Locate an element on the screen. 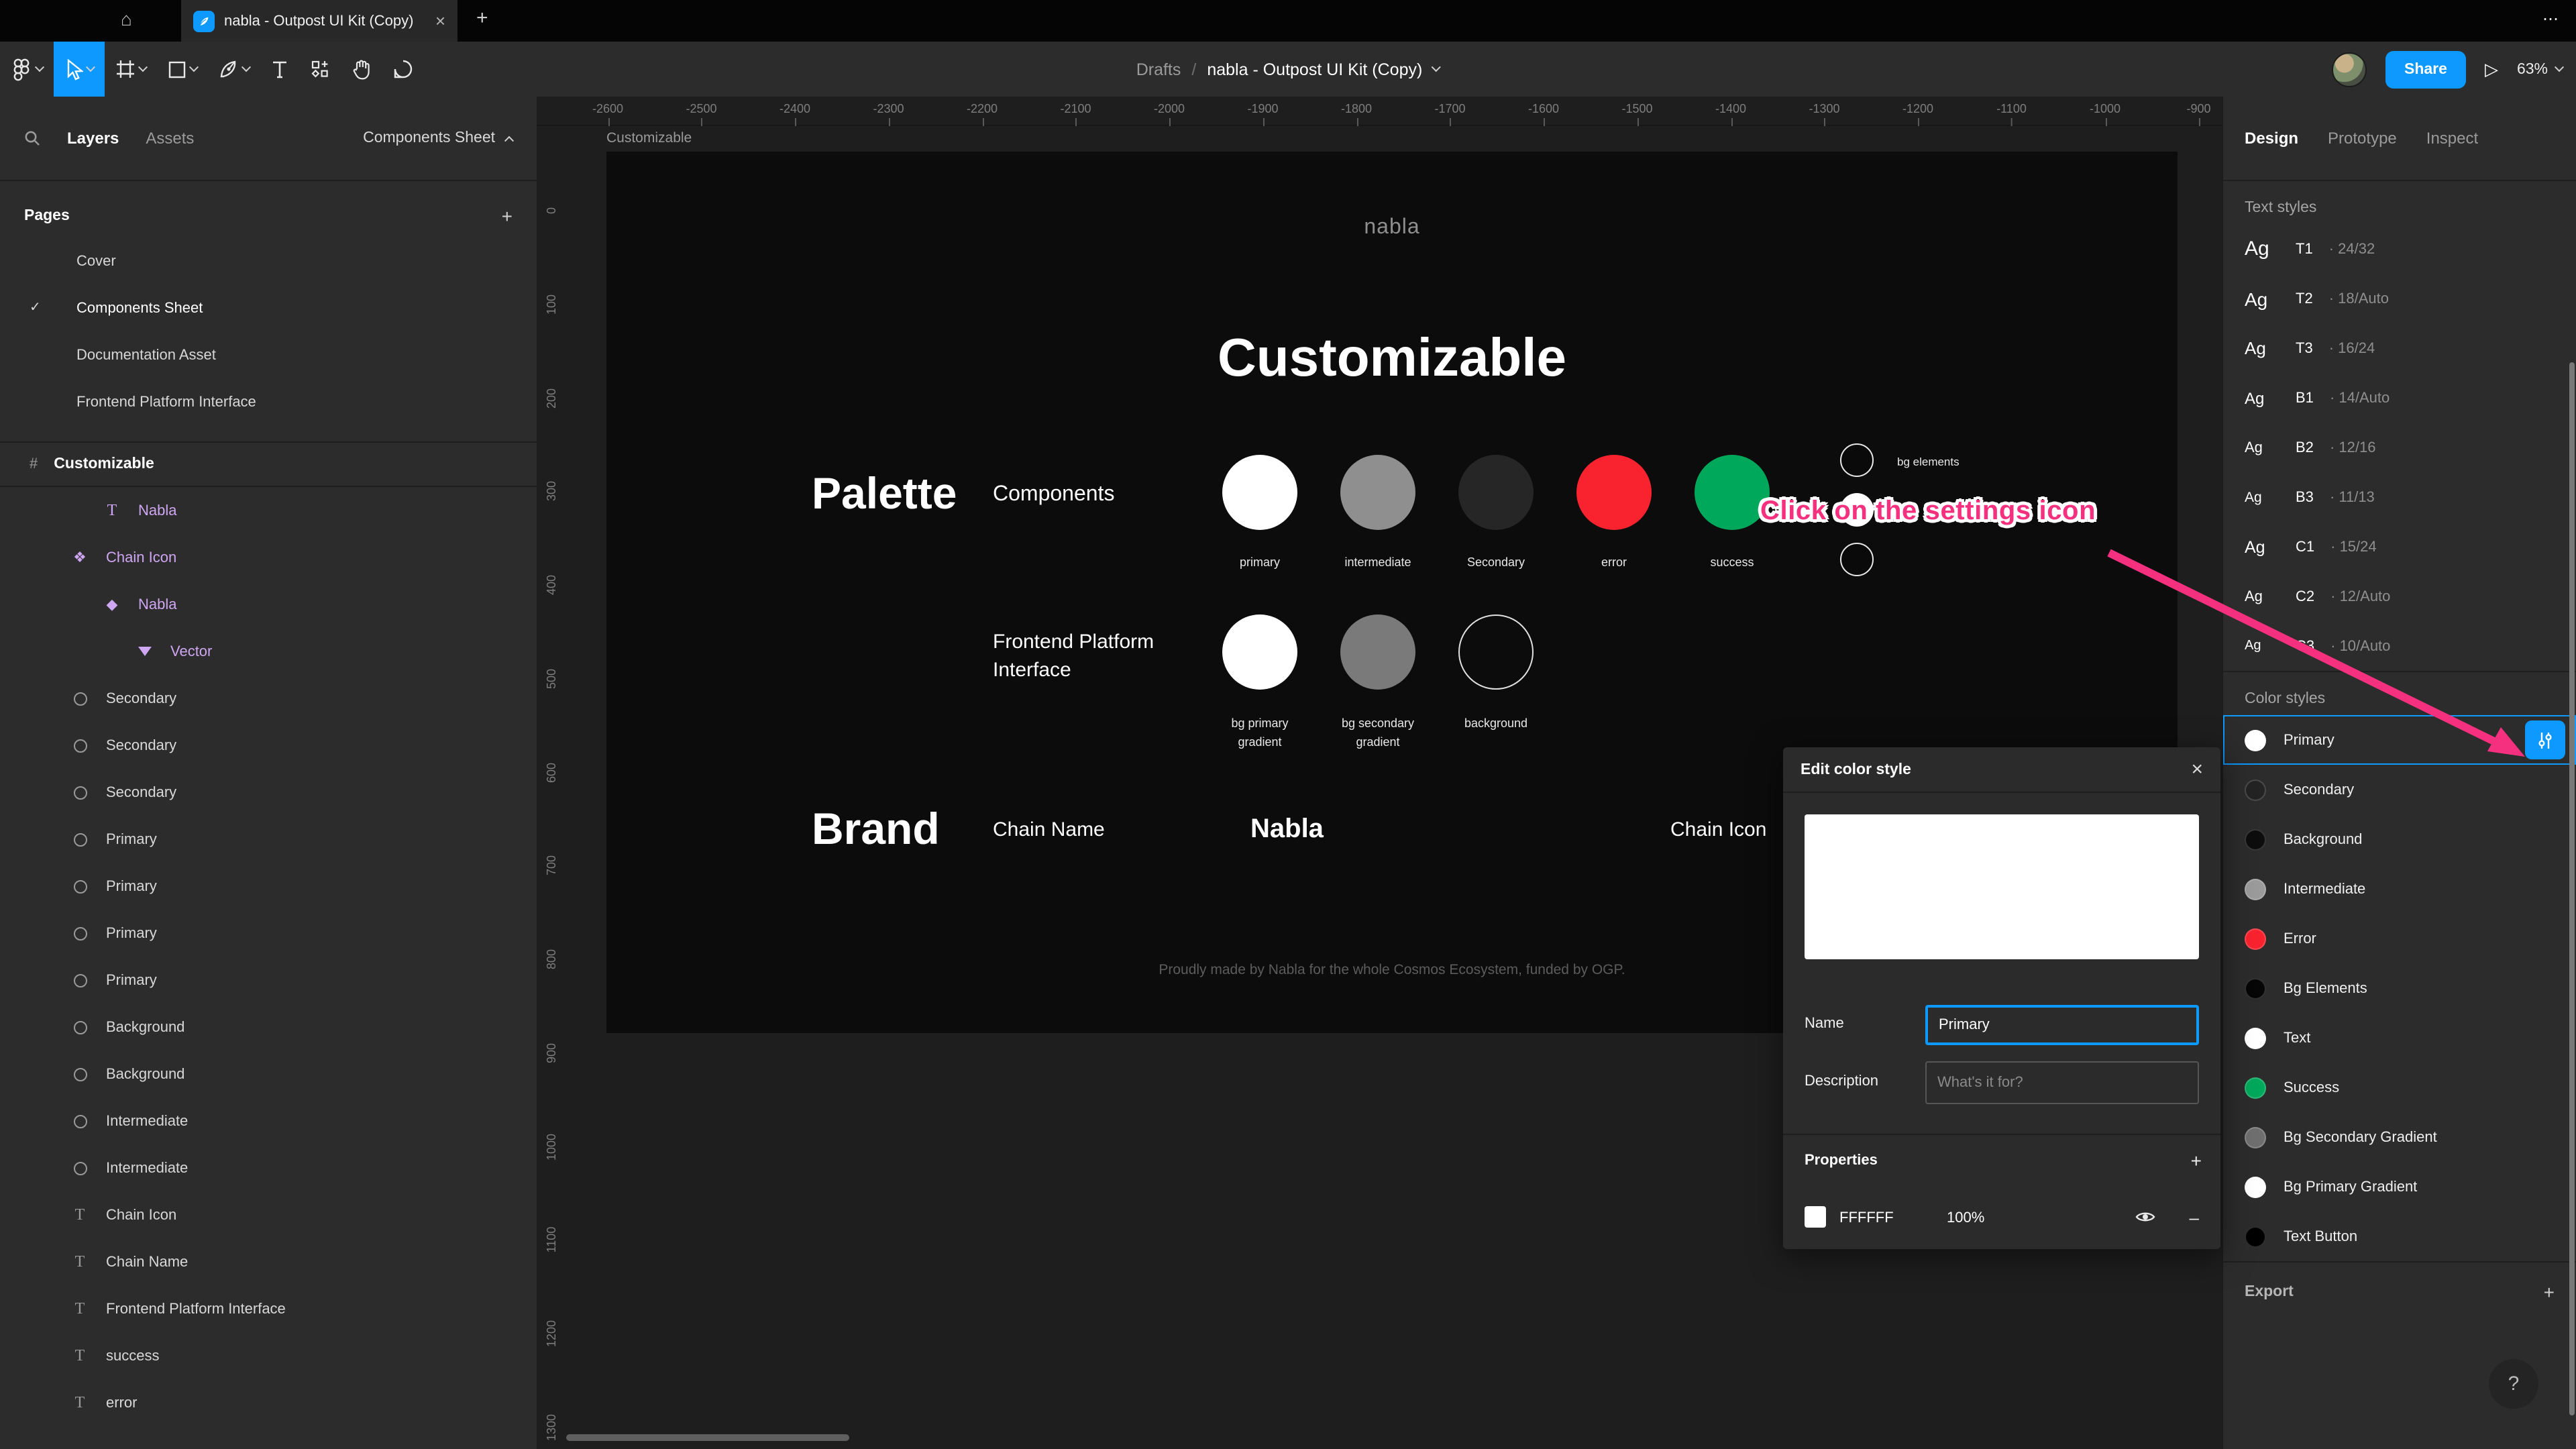 Image resolution: width=2576 pixels, height=1449 pixels. horizontal-scrollbar is located at coordinates (707, 1437).